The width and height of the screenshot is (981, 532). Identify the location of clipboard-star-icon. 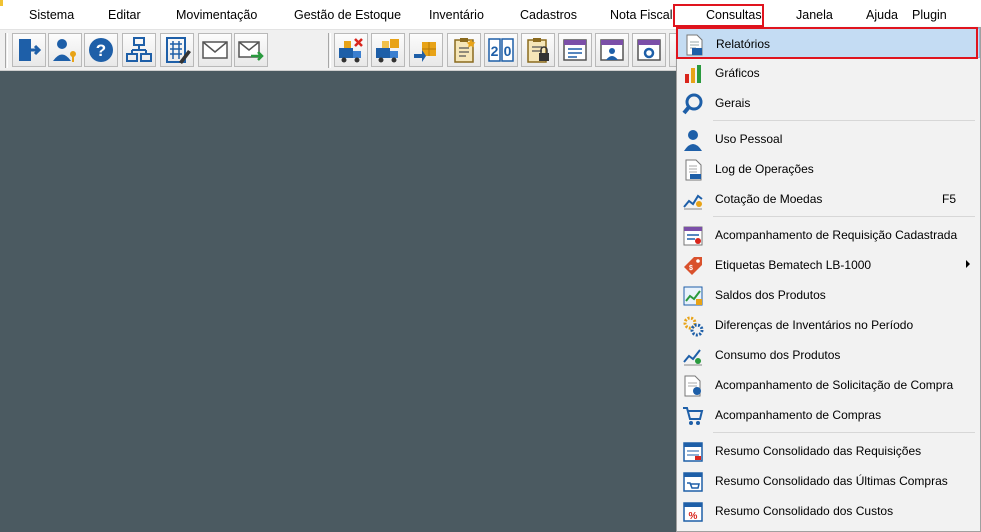
(465, 50).